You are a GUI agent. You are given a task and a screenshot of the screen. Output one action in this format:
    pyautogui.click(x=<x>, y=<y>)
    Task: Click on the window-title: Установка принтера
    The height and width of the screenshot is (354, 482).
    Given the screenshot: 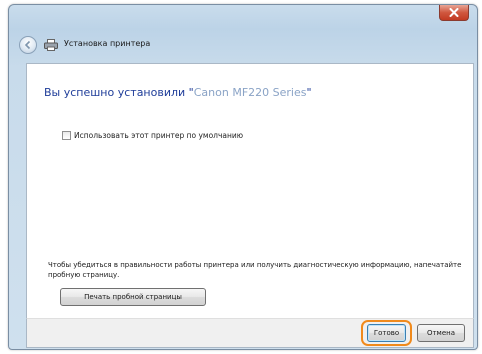 What is the action you would take?
    pyautogui.click(x=107, y=43)
    